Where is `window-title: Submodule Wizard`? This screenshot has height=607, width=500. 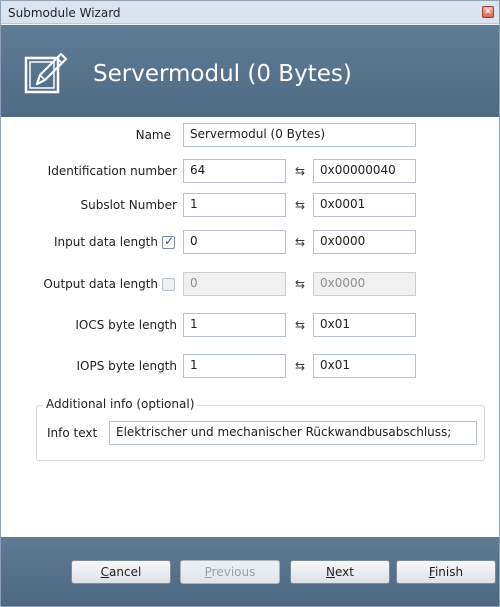 window-title: Submodule Wizard is located at coordinates (64, 13).